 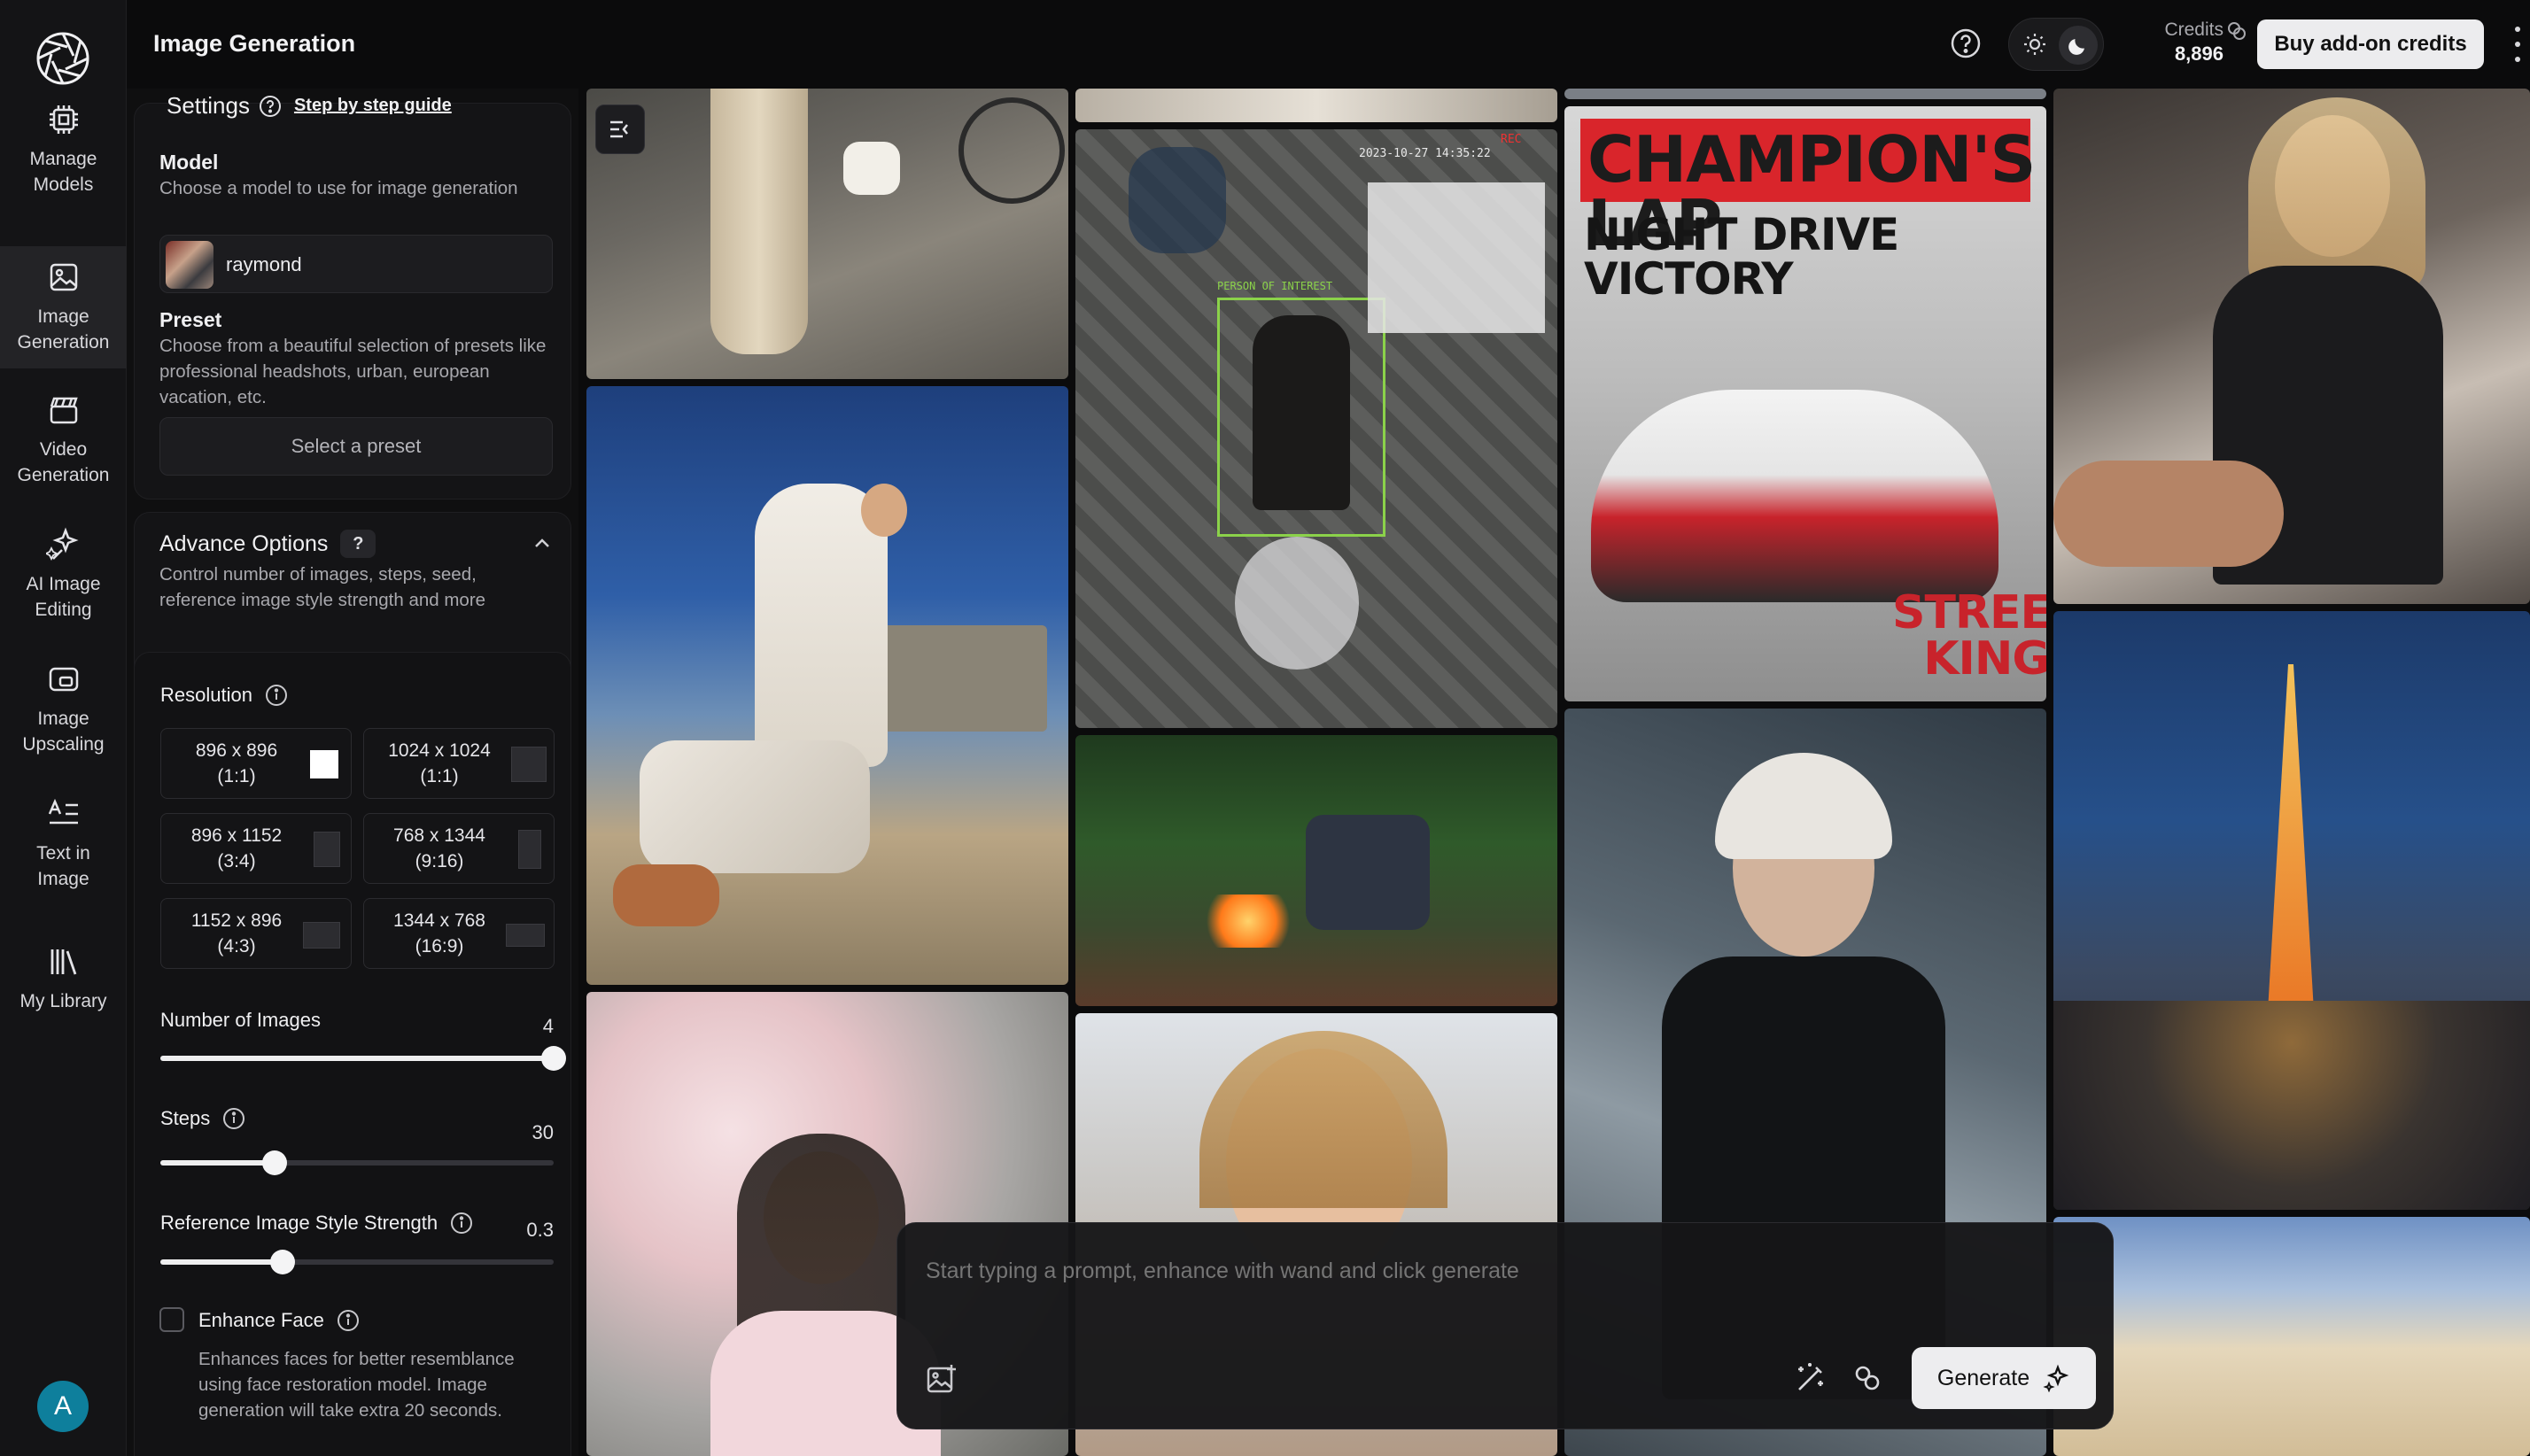 I want to click on enhance-face-label: Enhance Face, so click(x=261, y=1320).